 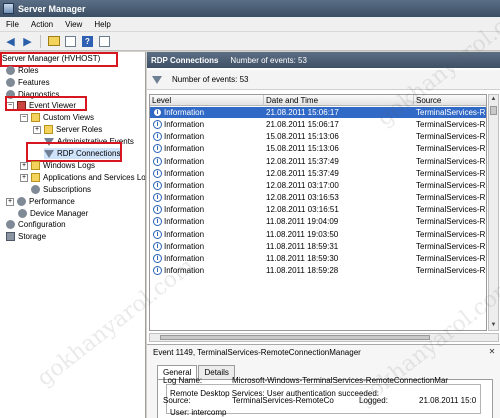 I want to click on grid-horizontal-scrollbar, so click(x=324, y=337).